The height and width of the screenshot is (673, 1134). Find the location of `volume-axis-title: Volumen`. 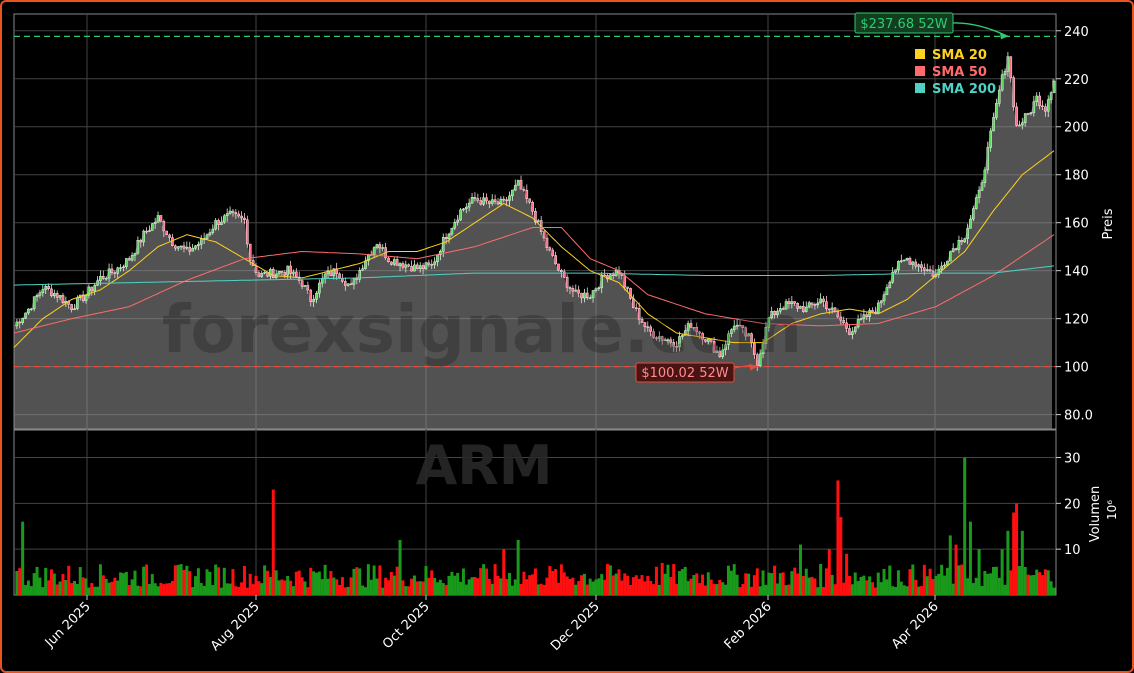

volume-axis-title: Volumen is located at coordinates (1095, 514).